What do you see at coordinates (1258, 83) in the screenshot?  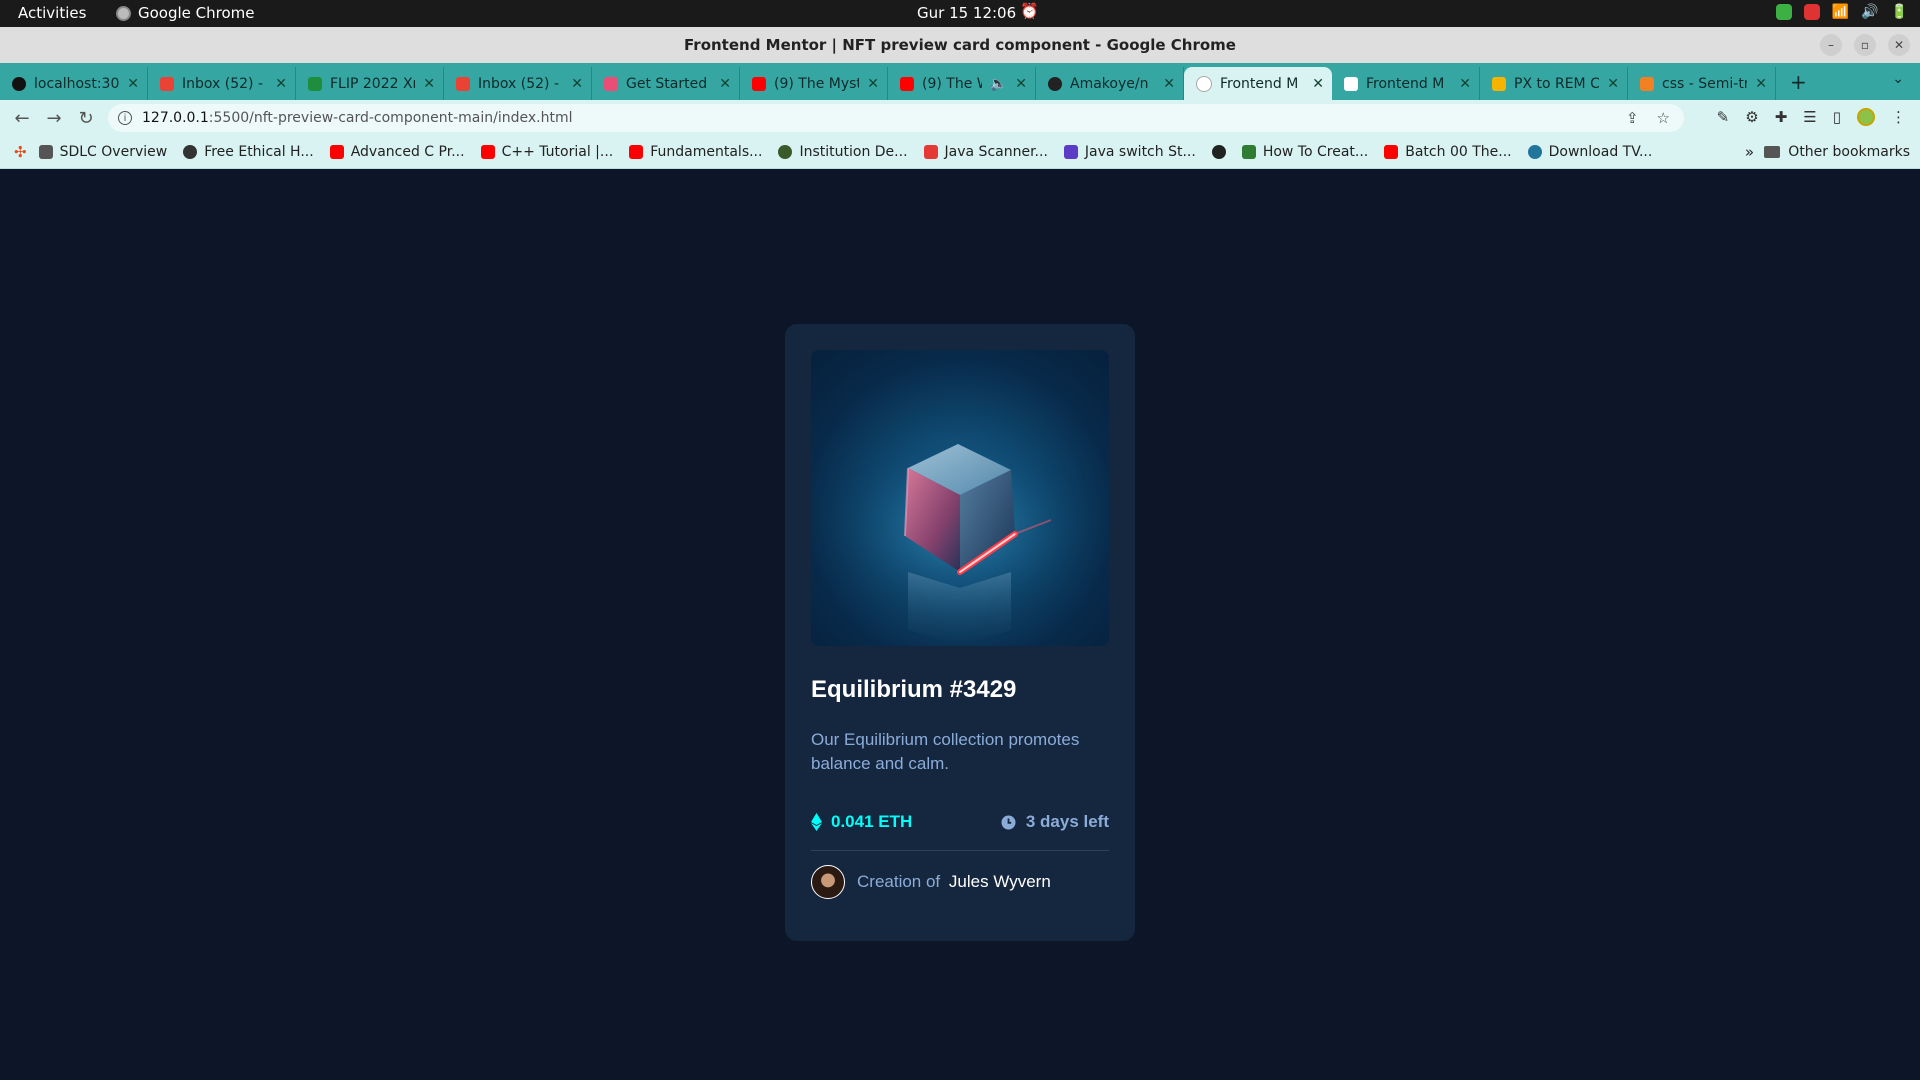 I see `tab-active: Frontend M ✕` at bounding box center [1258, 83].